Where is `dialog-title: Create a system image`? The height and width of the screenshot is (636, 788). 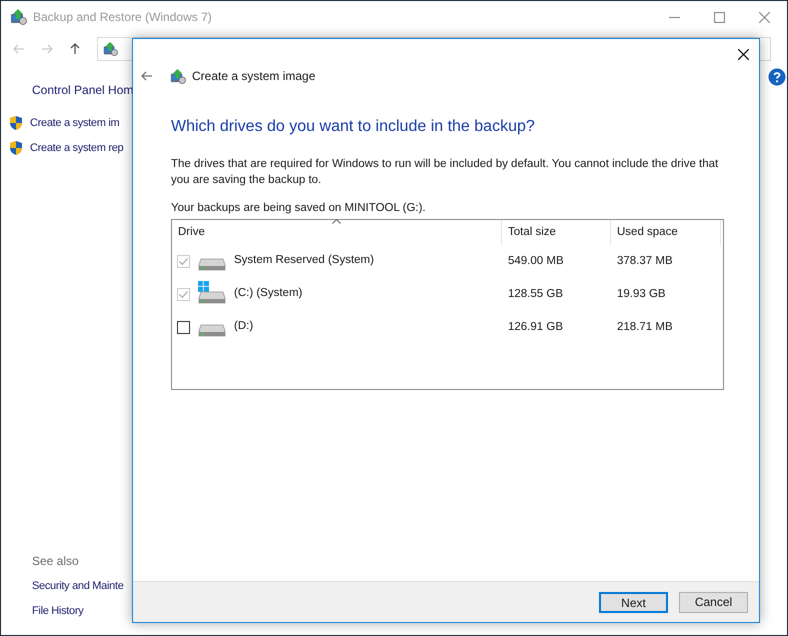
dialog-title: Create a system image is located at coordinates (254, 76).